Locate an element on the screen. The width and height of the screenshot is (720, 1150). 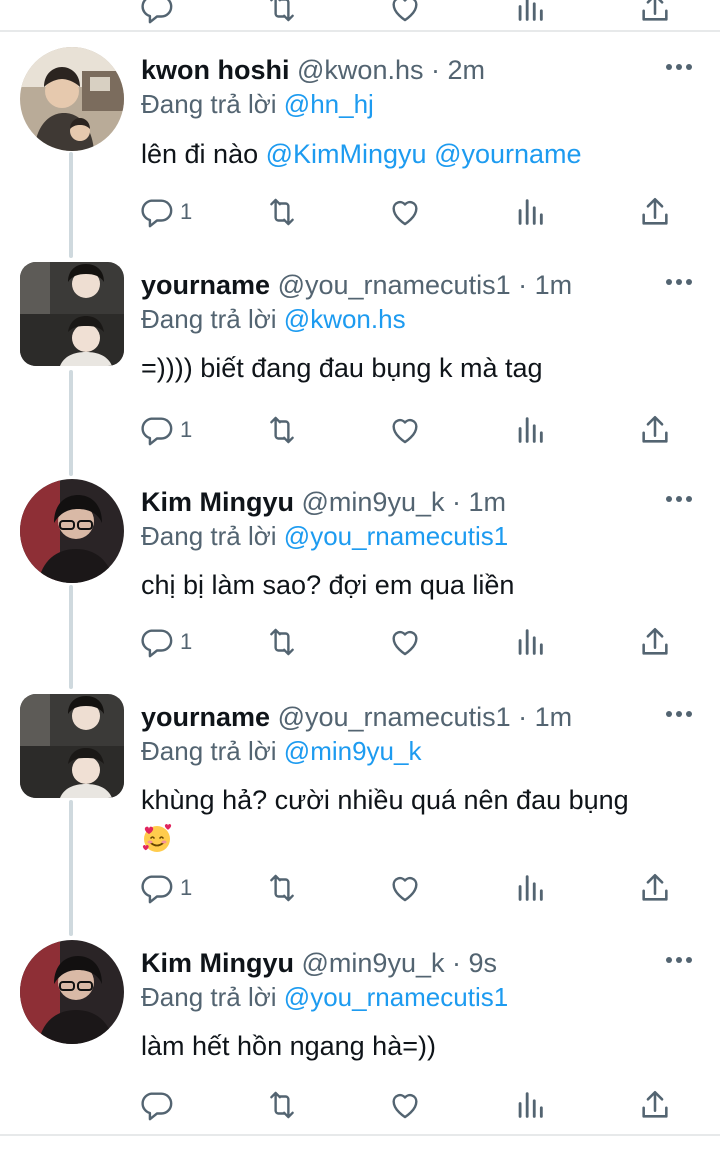
tweet-time: · 2m is located at coordinates (458, 70).